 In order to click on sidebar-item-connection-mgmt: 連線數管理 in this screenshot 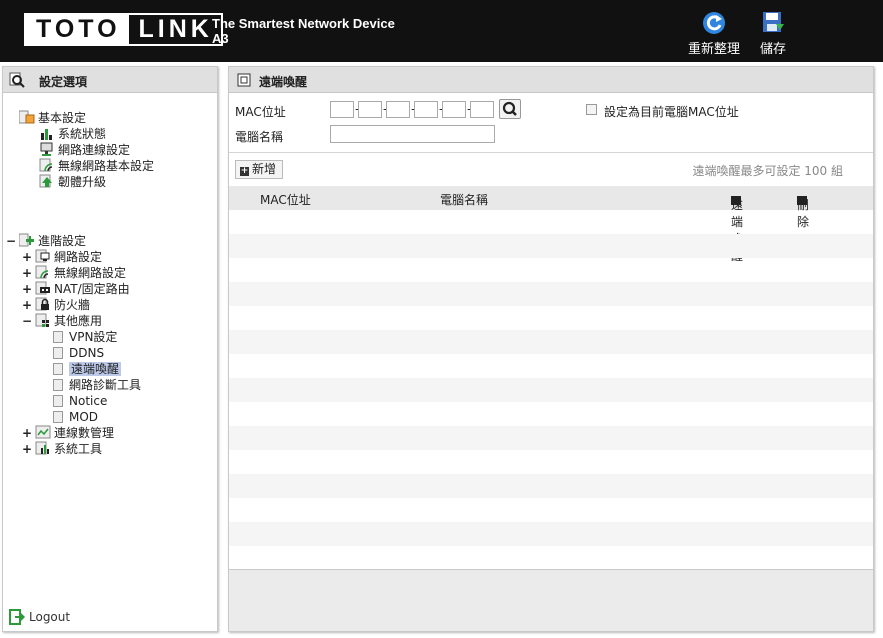, I will do `click(74, 433)`.